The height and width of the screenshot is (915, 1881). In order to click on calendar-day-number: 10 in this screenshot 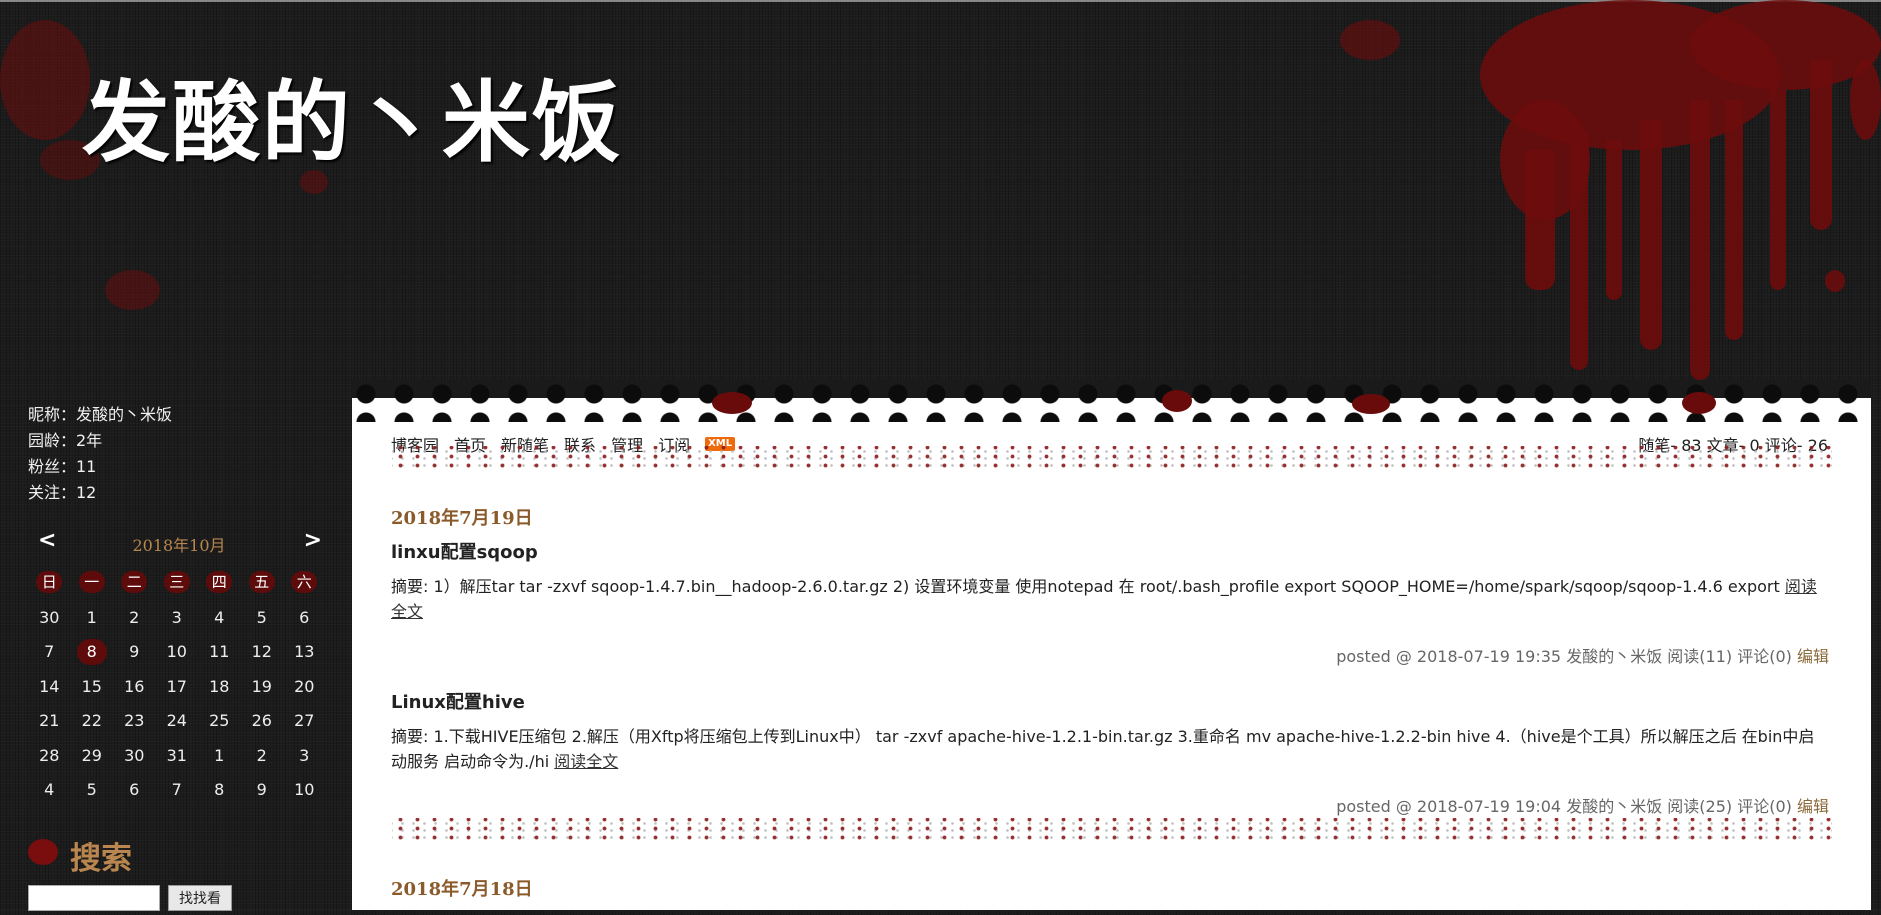, I will do `click(304, 790)`.